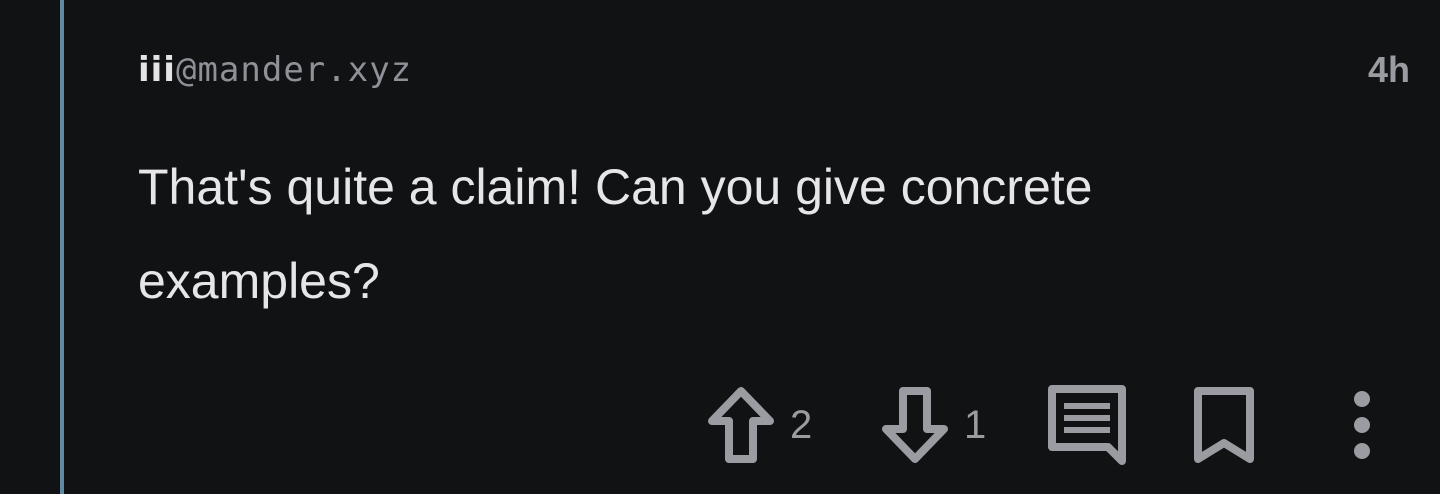 Image resolution: width=1440 pixels, height=494 pixels. I want to click on bookmark-icon, so click(1224, 425).